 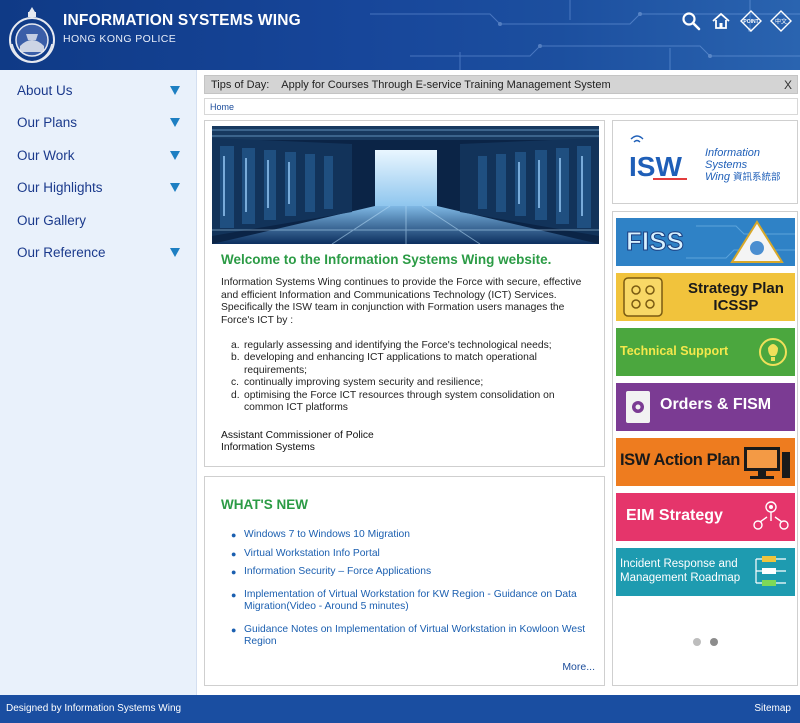 I want to click on language-label: 中文, so click(x=781, y=22).